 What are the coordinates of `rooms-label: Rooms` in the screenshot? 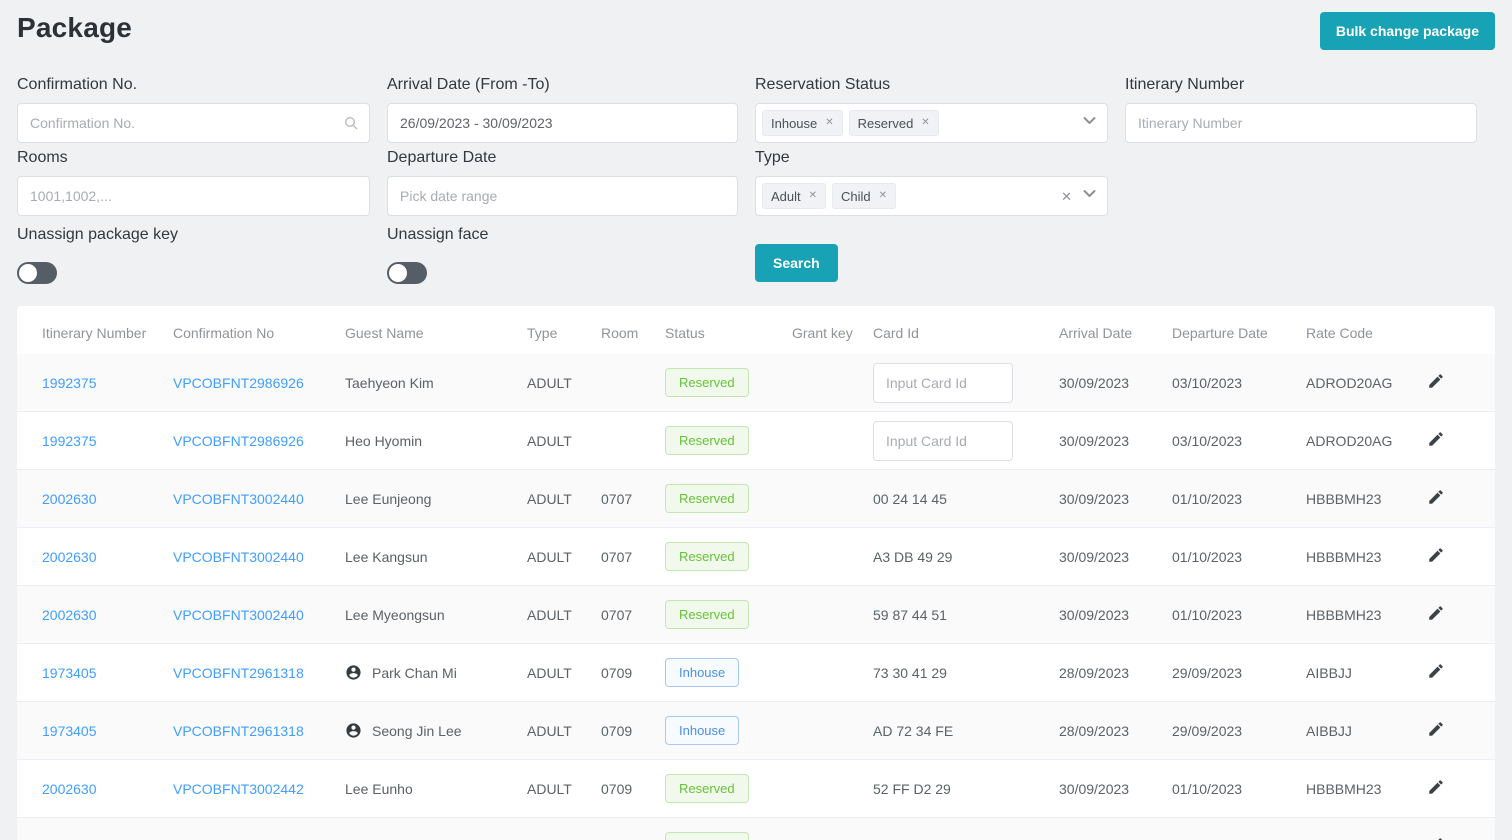 It's located at (42, 157).